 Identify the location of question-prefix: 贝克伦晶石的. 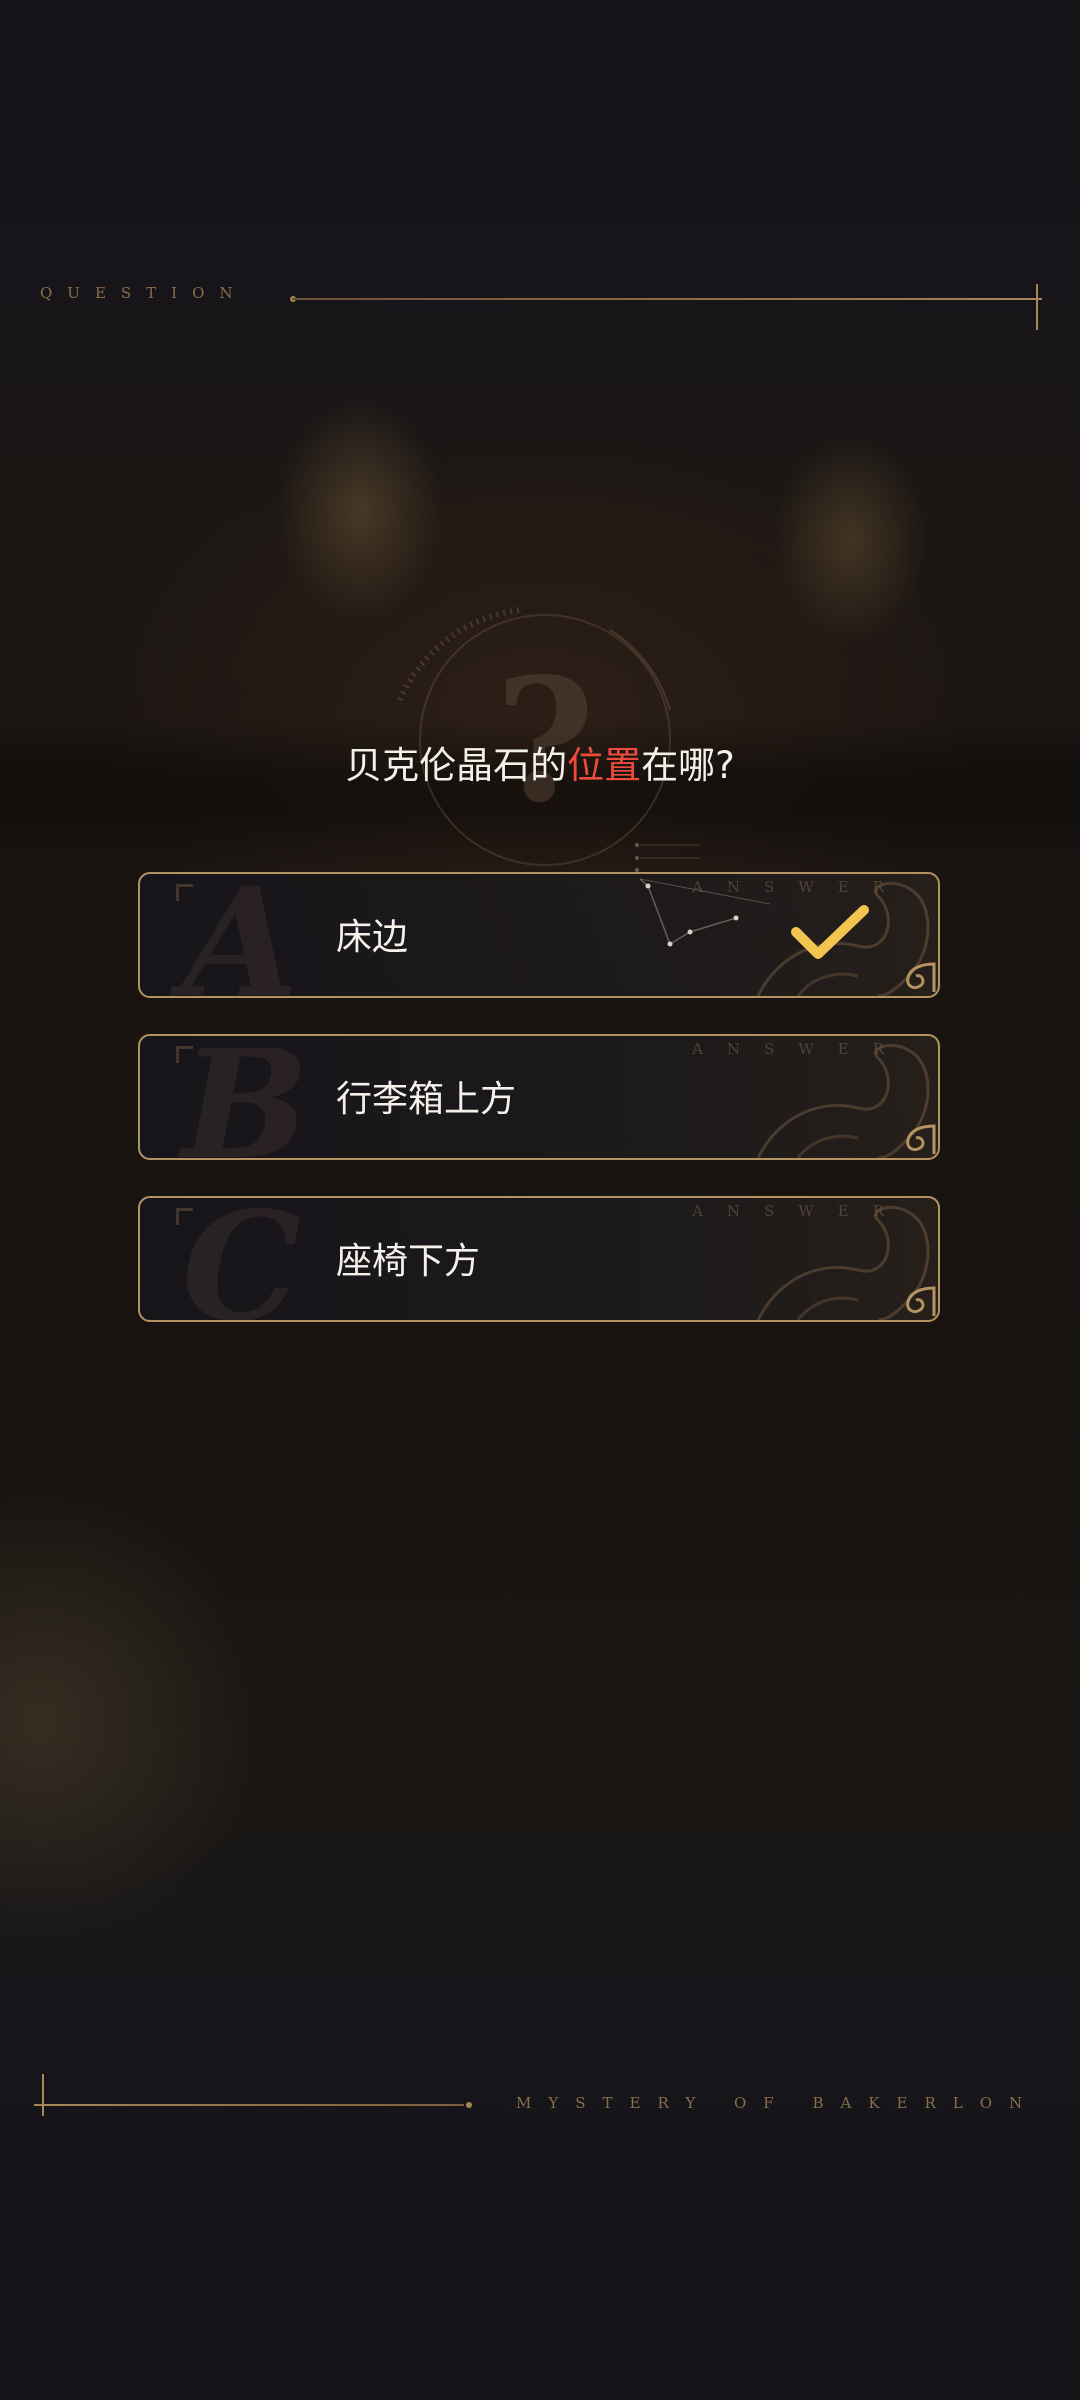
(456, 765).